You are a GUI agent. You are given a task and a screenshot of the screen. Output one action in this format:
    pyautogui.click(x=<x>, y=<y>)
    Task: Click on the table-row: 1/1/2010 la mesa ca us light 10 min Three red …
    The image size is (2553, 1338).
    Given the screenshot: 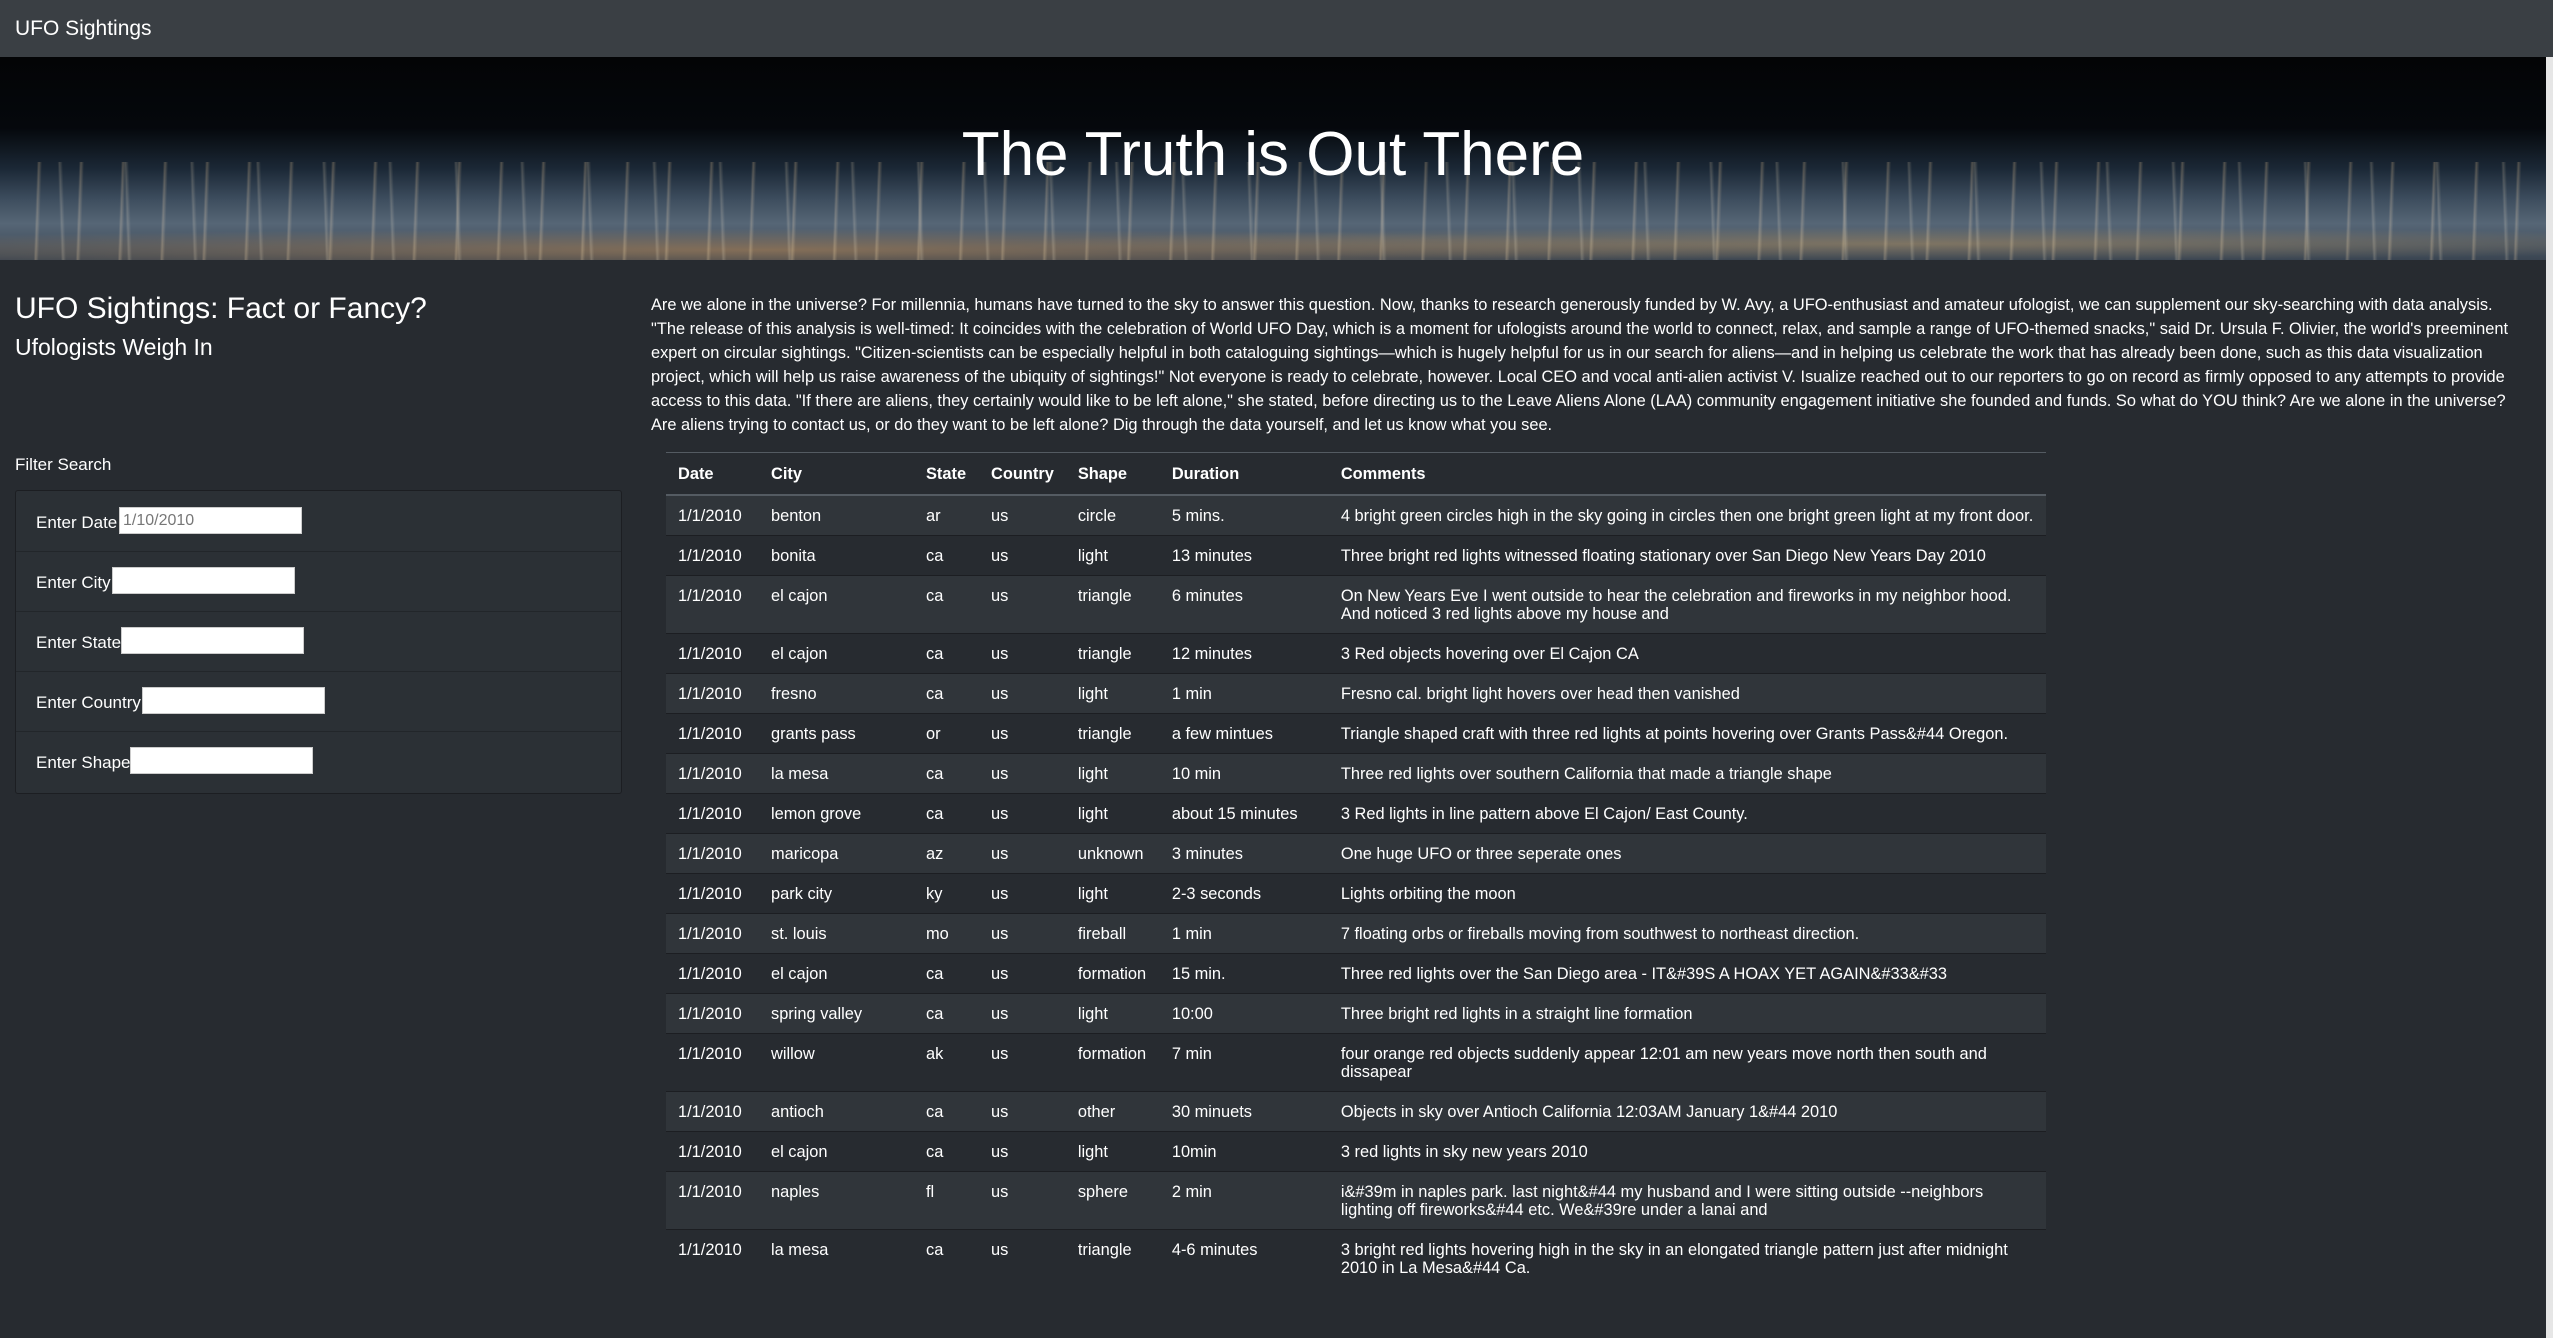 What is the action you would take?
    pyautogui.click(x=1356, y=773)
    